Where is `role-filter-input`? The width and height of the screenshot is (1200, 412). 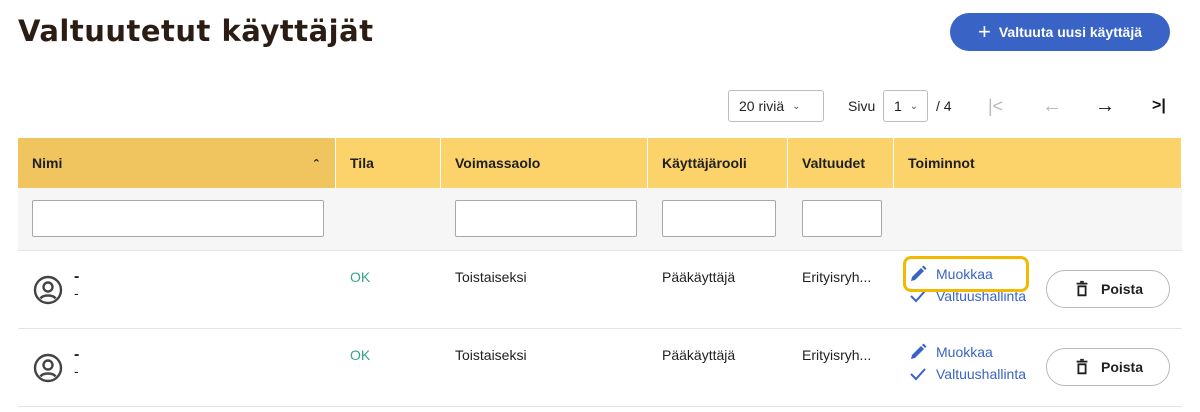
role-filter-input is located at coordinates (719, 218).